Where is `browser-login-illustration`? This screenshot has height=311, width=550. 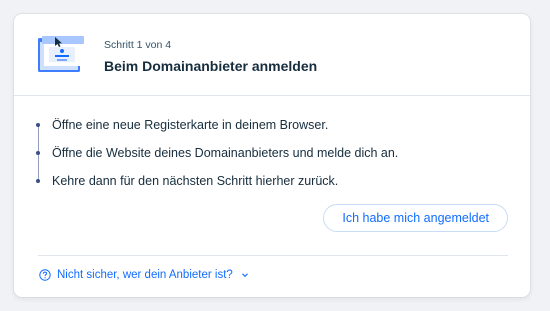 browser-login-illustration is located at coordinates (62, 56).